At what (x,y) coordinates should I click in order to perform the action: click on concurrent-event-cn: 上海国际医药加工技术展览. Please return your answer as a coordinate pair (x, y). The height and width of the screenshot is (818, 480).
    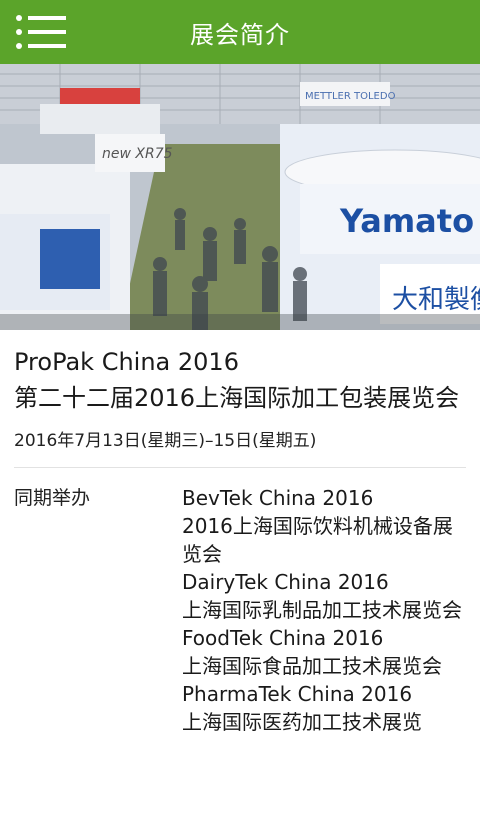
    Looking at the image, I should click on (302, 722).